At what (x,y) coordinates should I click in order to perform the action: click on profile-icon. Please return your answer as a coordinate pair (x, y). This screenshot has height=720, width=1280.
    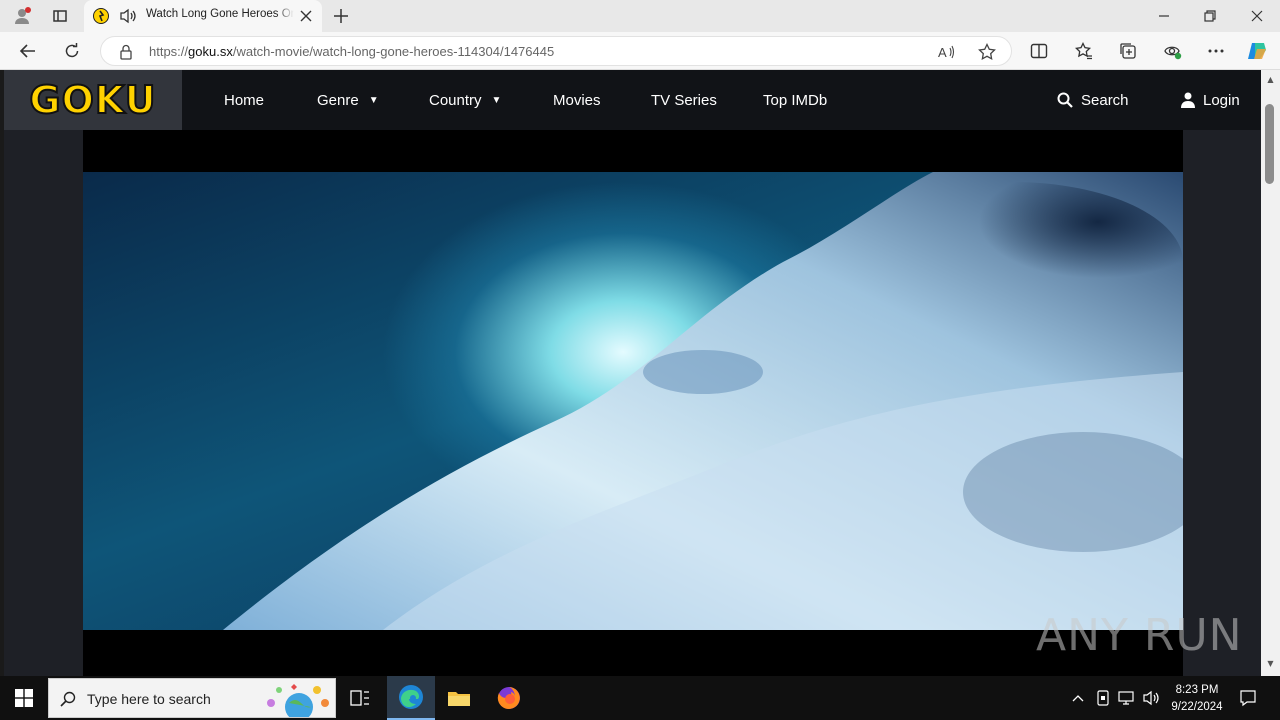
    Looking at the image, I should click on (22, 16).